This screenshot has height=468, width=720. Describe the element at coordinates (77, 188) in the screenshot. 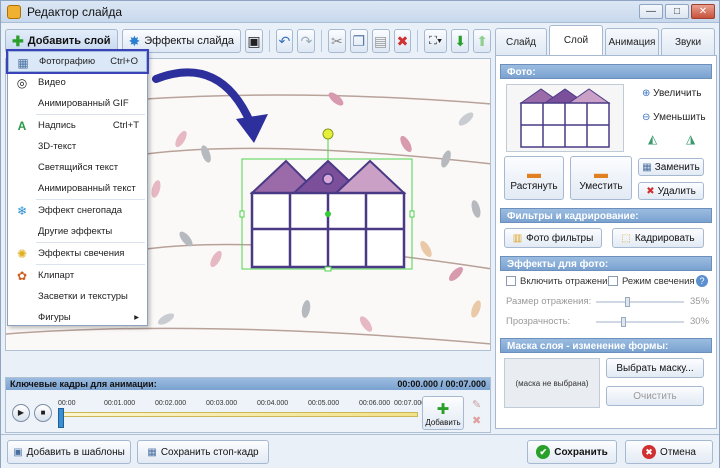

I see `menu-item-anim-text: Анимированный текст` at that location.